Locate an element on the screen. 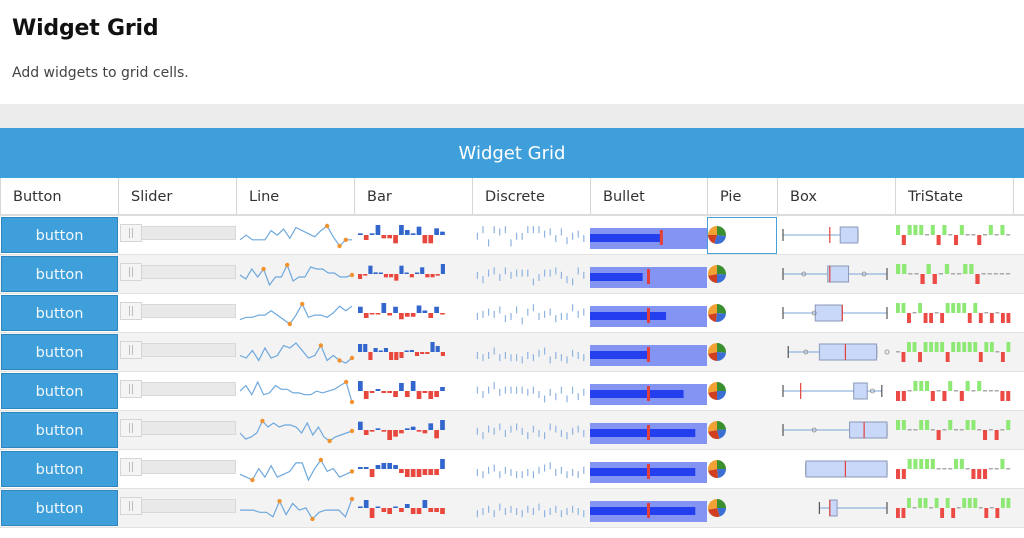  column-header-button: Button is located at coordinates (59, 196).